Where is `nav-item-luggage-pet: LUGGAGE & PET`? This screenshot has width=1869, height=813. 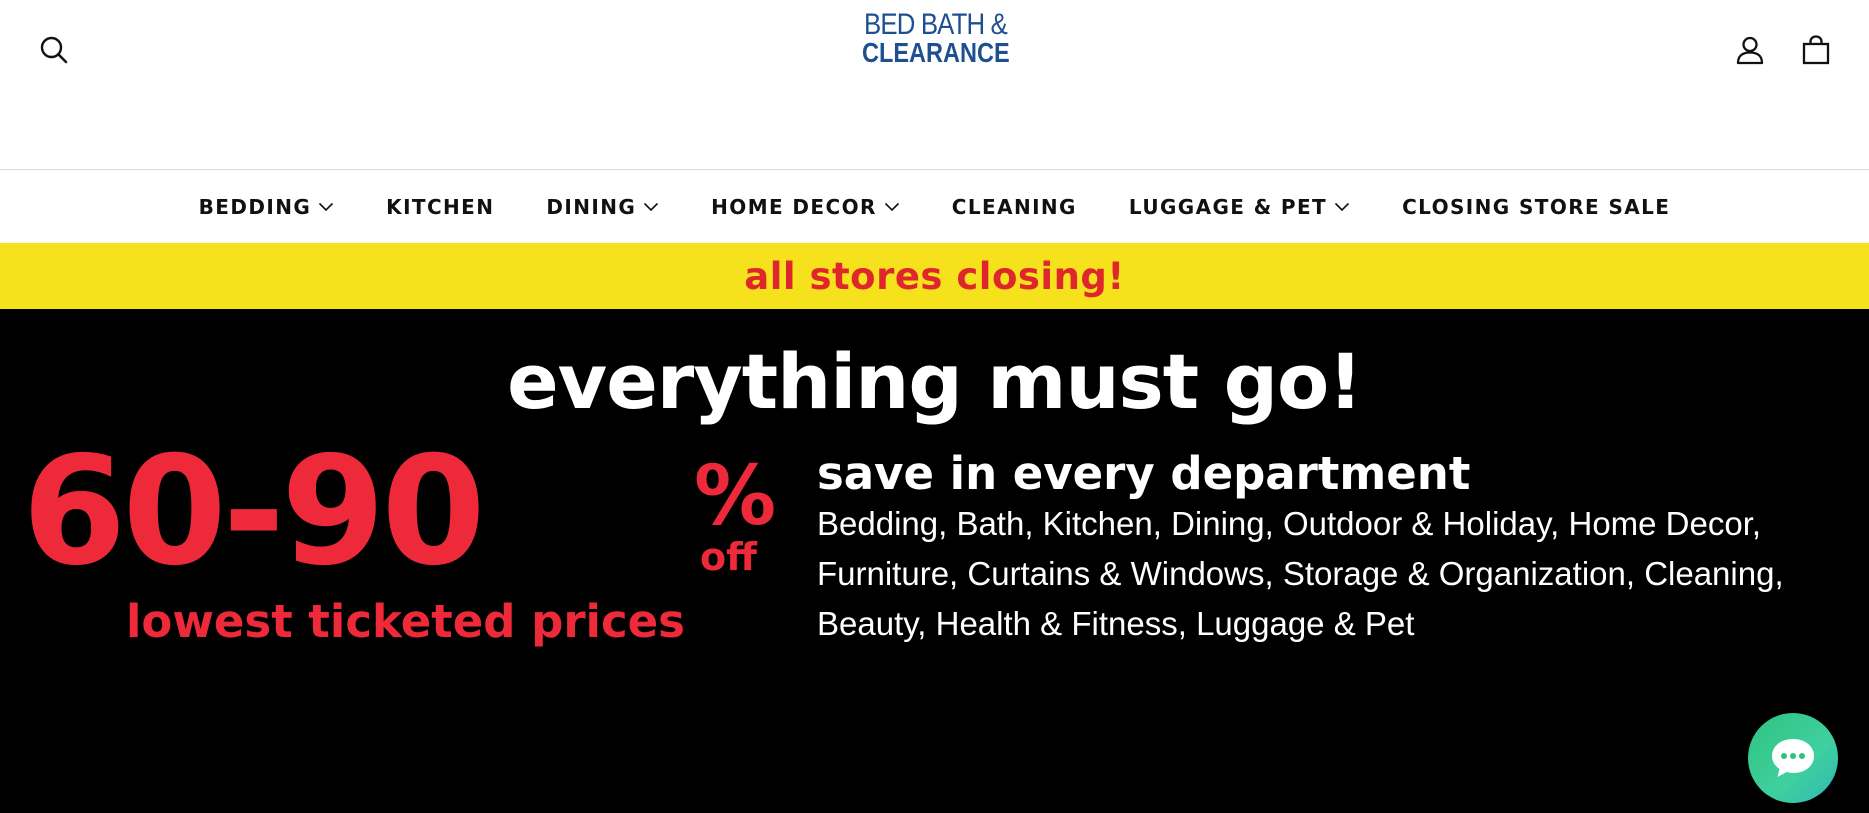 nav-item-luggage-pet: LUGGAGE & PET is located at coordinates (1239, 207).